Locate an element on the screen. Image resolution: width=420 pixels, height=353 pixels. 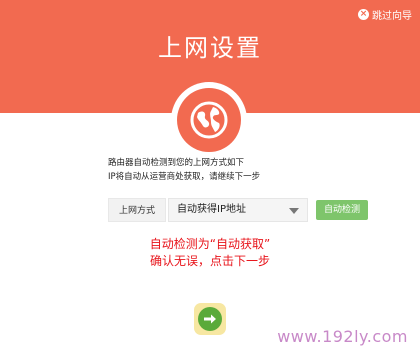
info-line-1: 路由器自动检测到您的上网方式如下 is located at coordinates (176, 163).